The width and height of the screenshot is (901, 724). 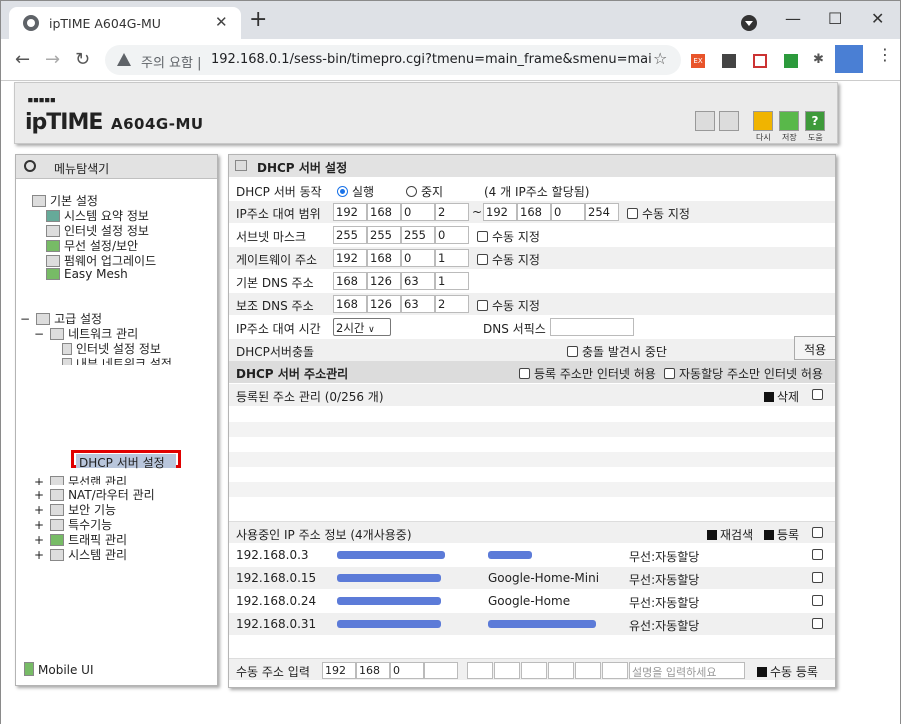 What do you see at coordinates (80, 554) in the screenshot?
I see `tree-system-management: + 시스템 관리` at bounding box center [80, 554].